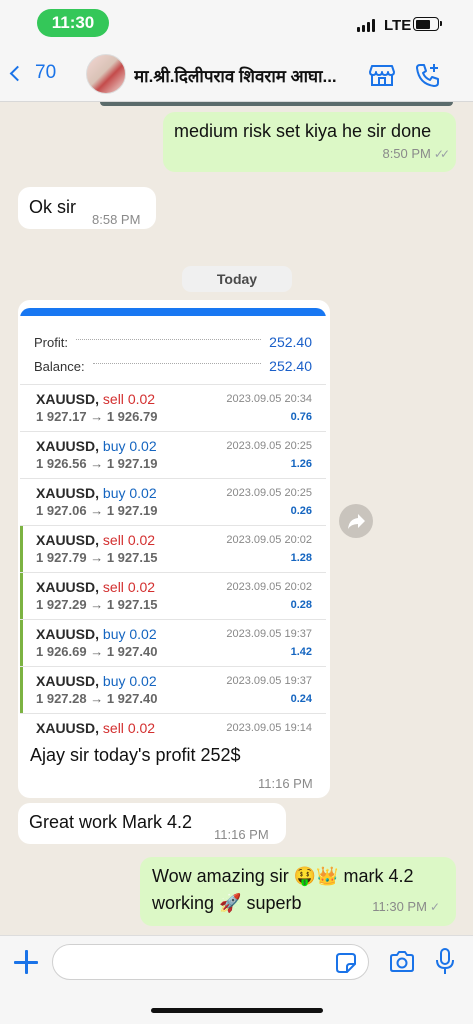 This screenshot has width=473, height=1024. What do you see at coordinates (441, 154) in the screenshot?
I see `read-ticks-icon: ✓✓` at bounding box center [441, 154].